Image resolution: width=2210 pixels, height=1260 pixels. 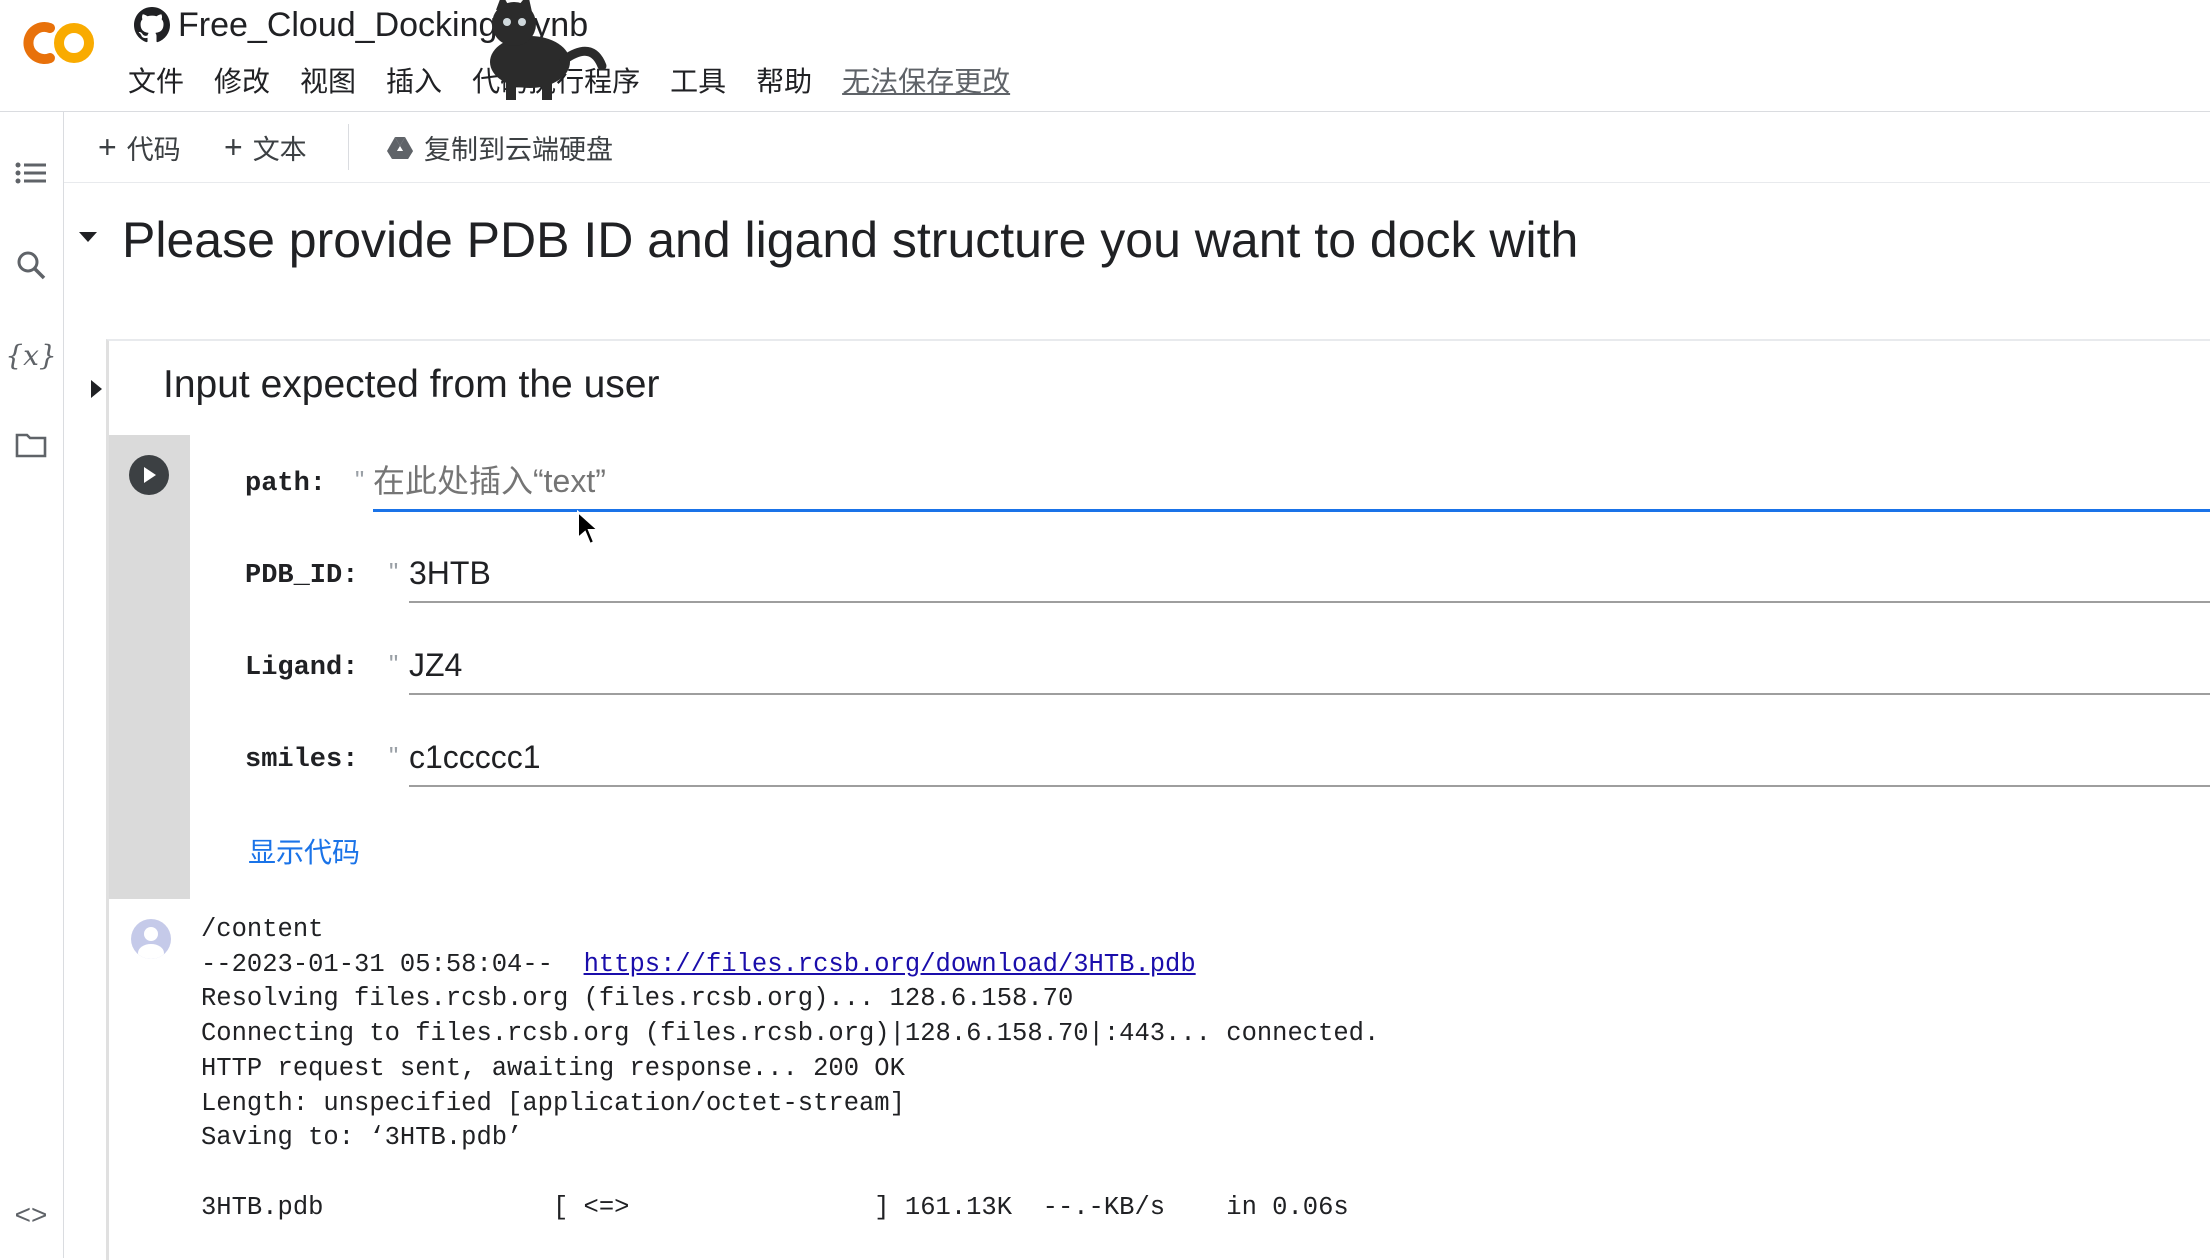 I want to click on add-text-label: 文本, so click(x=279, y=150).